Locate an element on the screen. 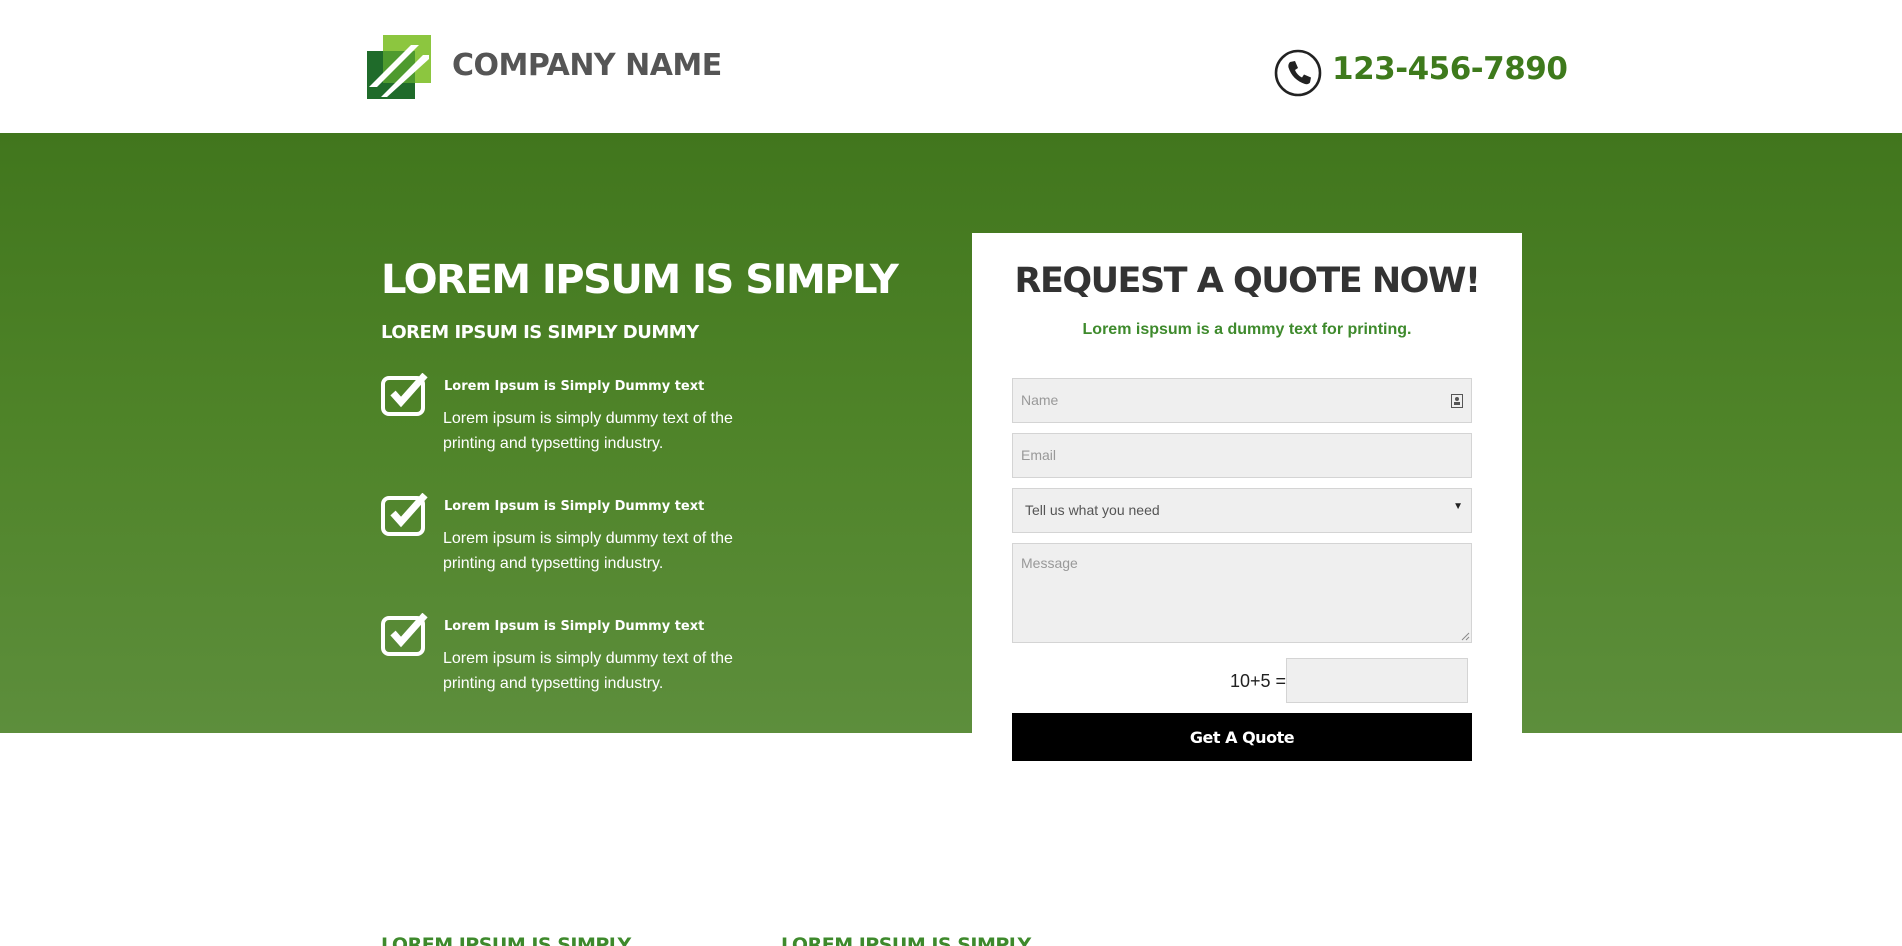  phone-icon is located at coordinates (1298, 73).